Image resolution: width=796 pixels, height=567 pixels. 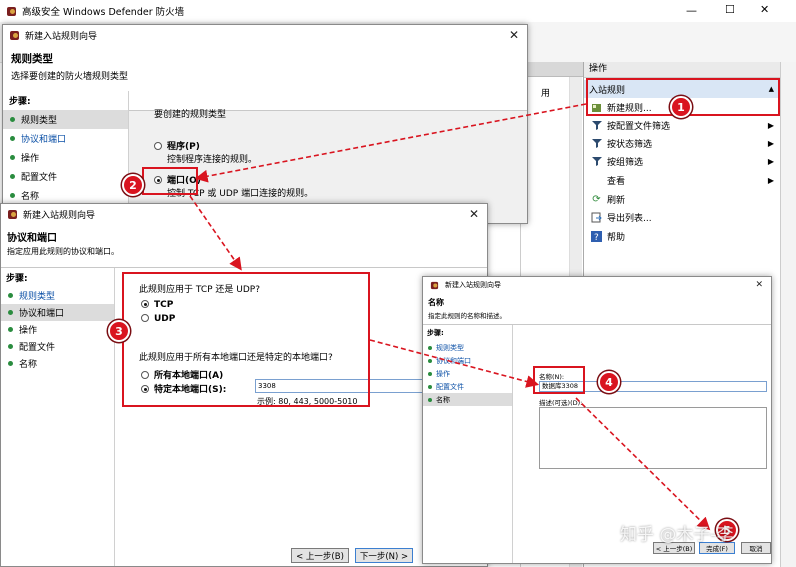 I want to click on program-radio, so click(x=158, y=146).